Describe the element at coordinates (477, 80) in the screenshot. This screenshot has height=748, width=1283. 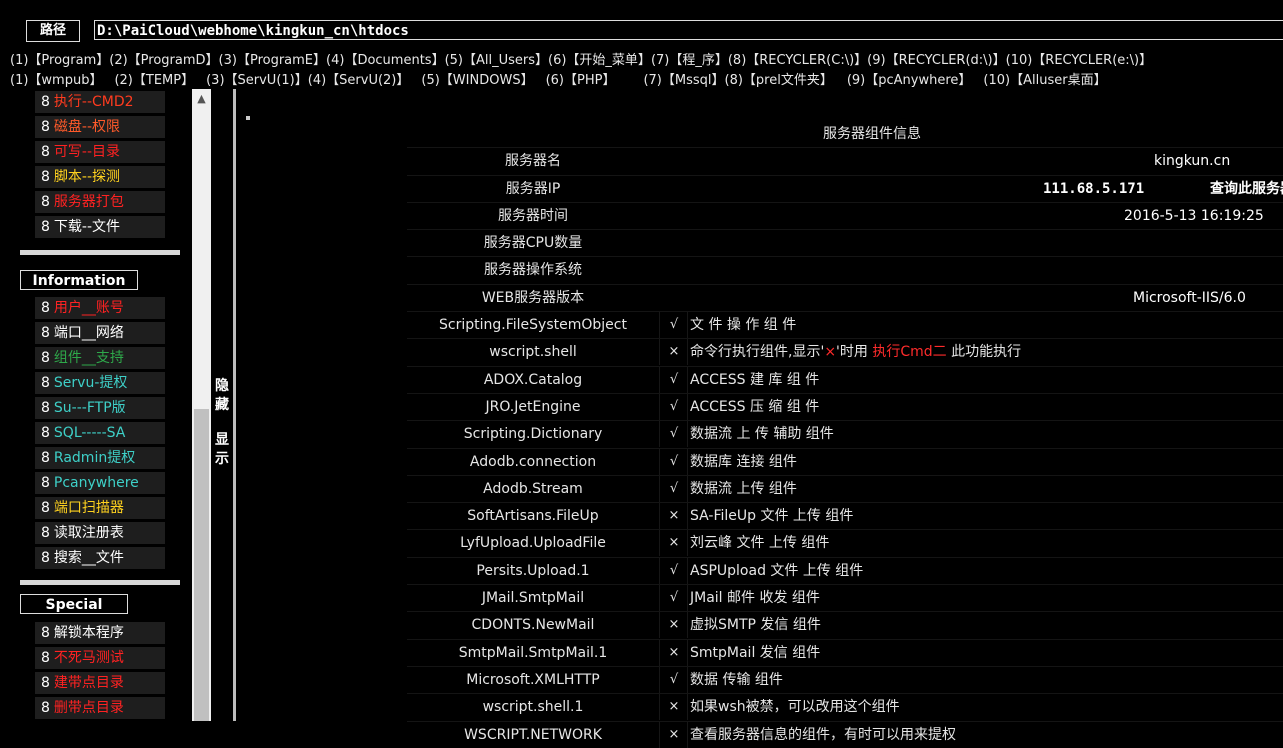
I see `quick-link: (5)【WINDOWS】` at that location.